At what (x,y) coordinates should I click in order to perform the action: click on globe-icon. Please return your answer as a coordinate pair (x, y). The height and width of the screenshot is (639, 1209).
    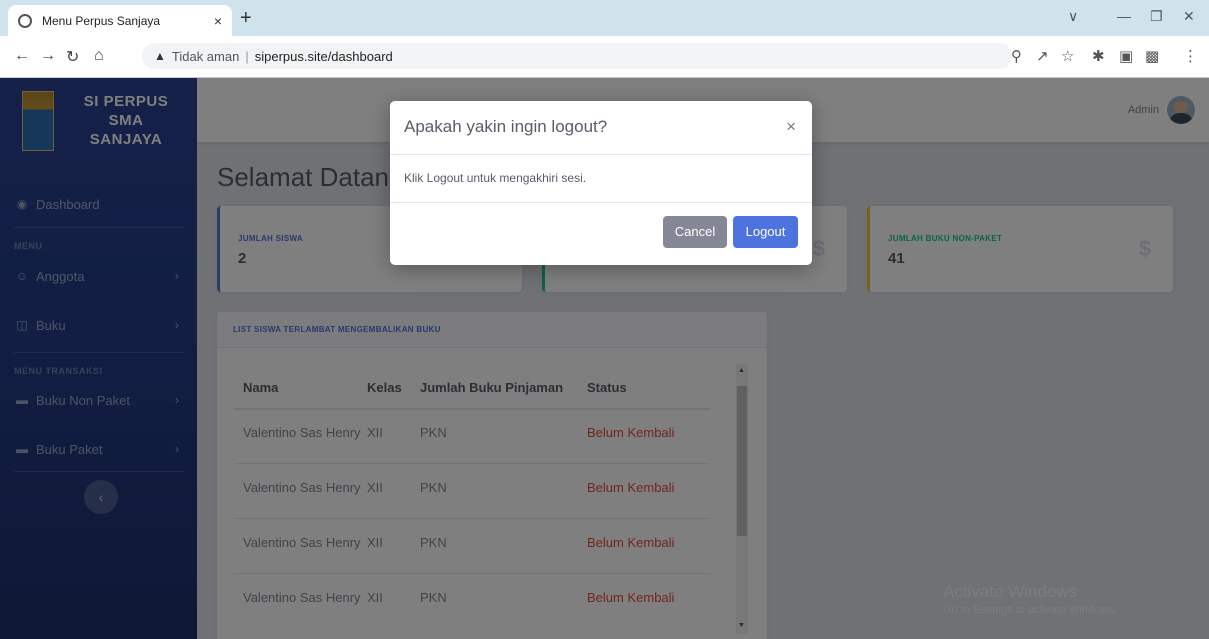
    Looking at the image, I should click on (25, 20).